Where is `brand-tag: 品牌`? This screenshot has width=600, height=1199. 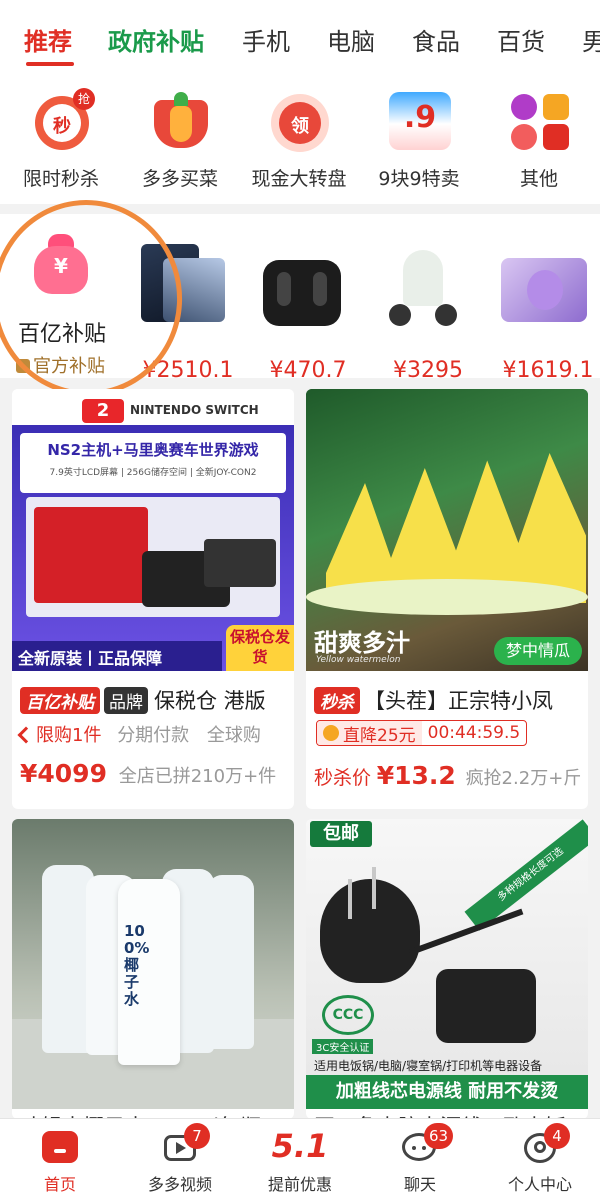 brand-tag: 品牌 is located at coordinates (126, 700).